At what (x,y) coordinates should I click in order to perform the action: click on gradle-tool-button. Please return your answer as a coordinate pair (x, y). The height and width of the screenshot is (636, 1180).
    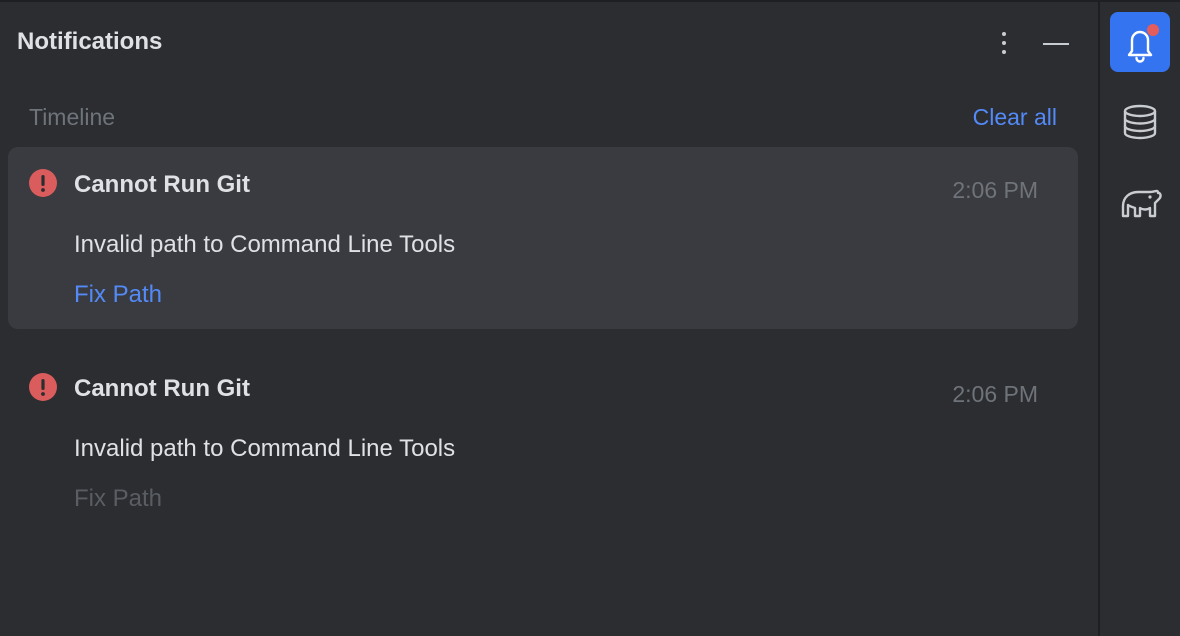
    Looking at the image, I should click on (1140, 202).